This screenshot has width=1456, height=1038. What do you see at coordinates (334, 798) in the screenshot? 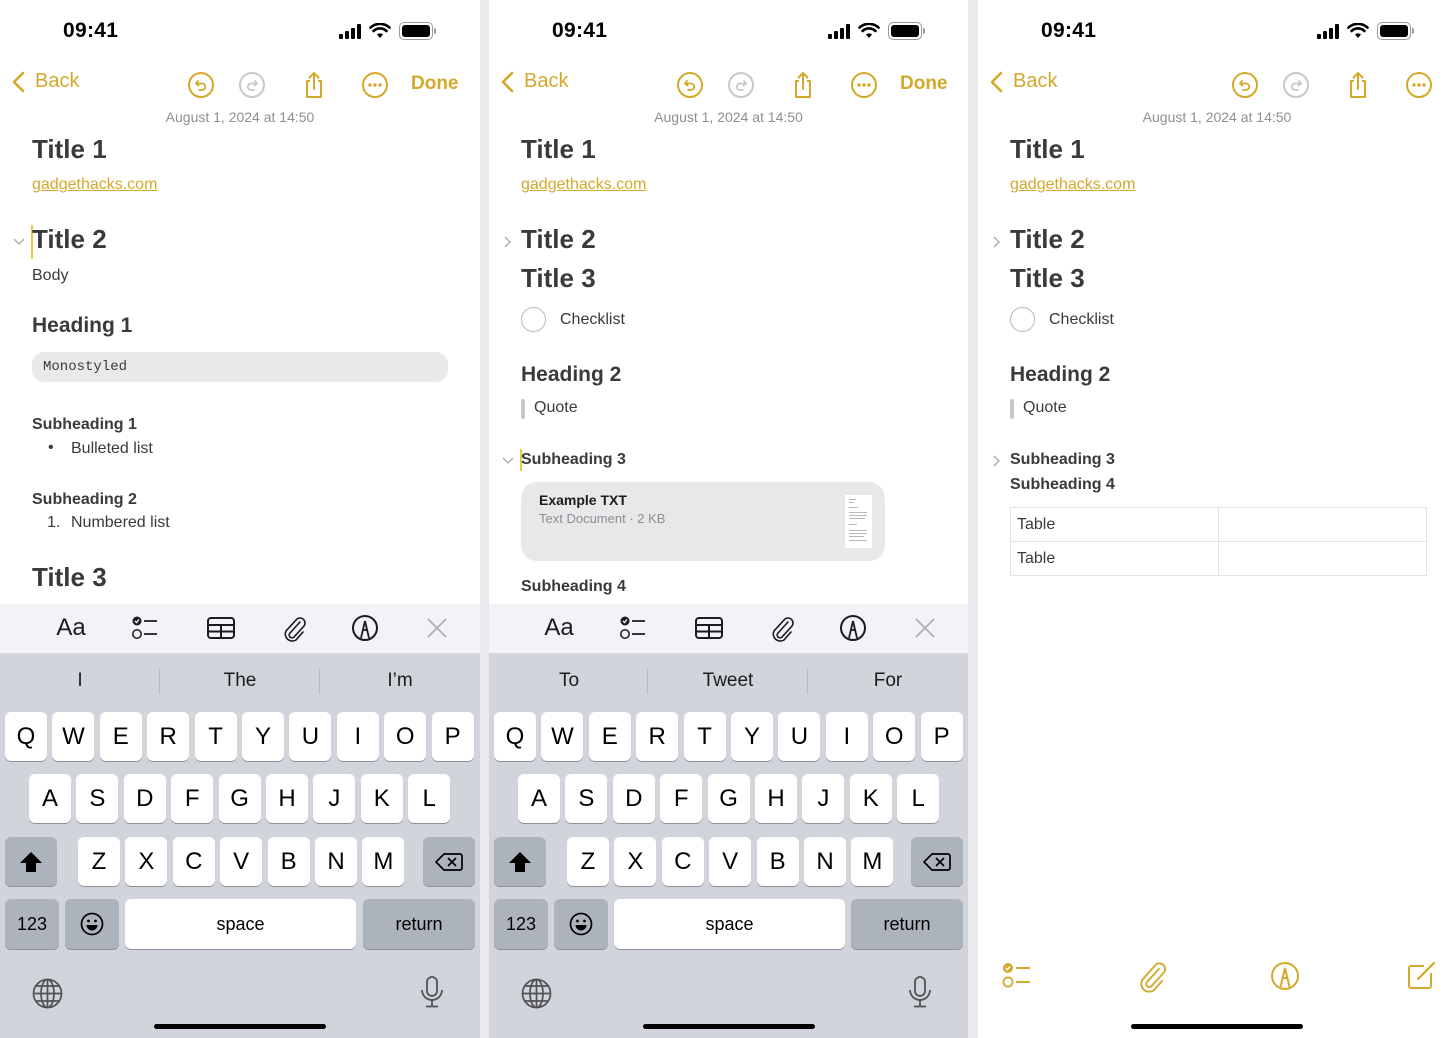
I see `key-j: J` at bounding box center [334, 798].